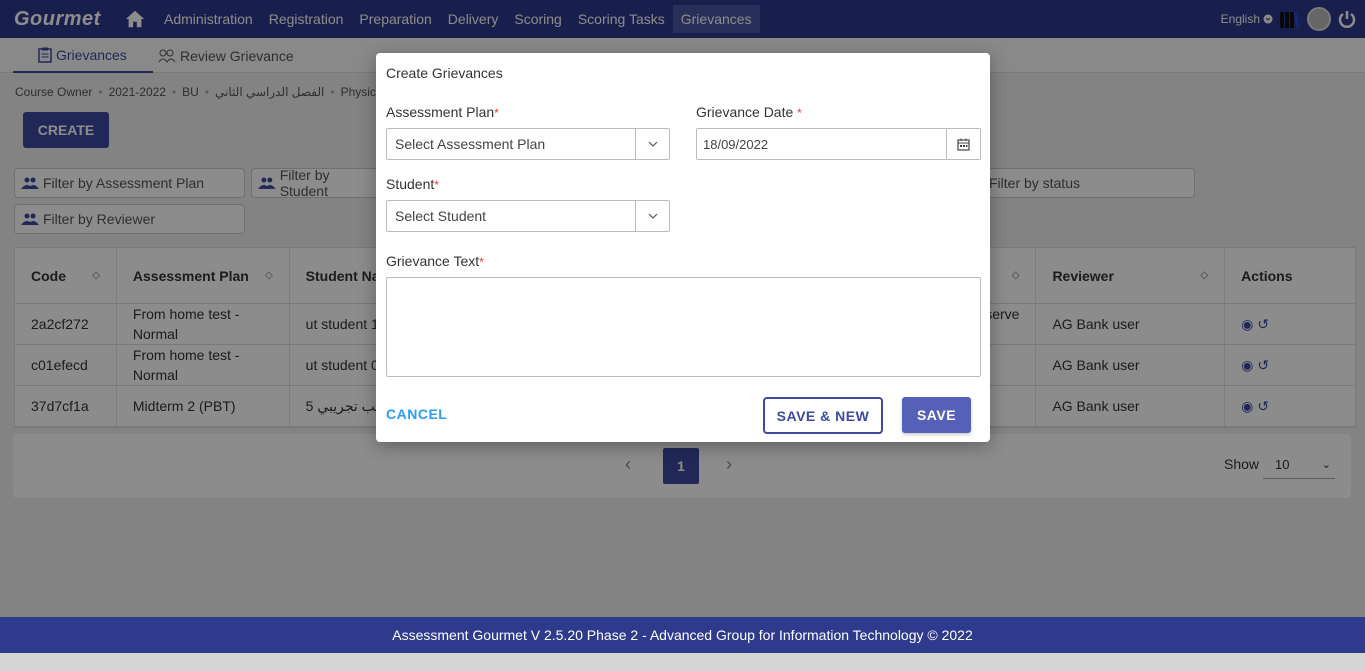 The image size is (1365, 671). I want to click on grievance-date-label: Grievance Date *, so click(749, 112).